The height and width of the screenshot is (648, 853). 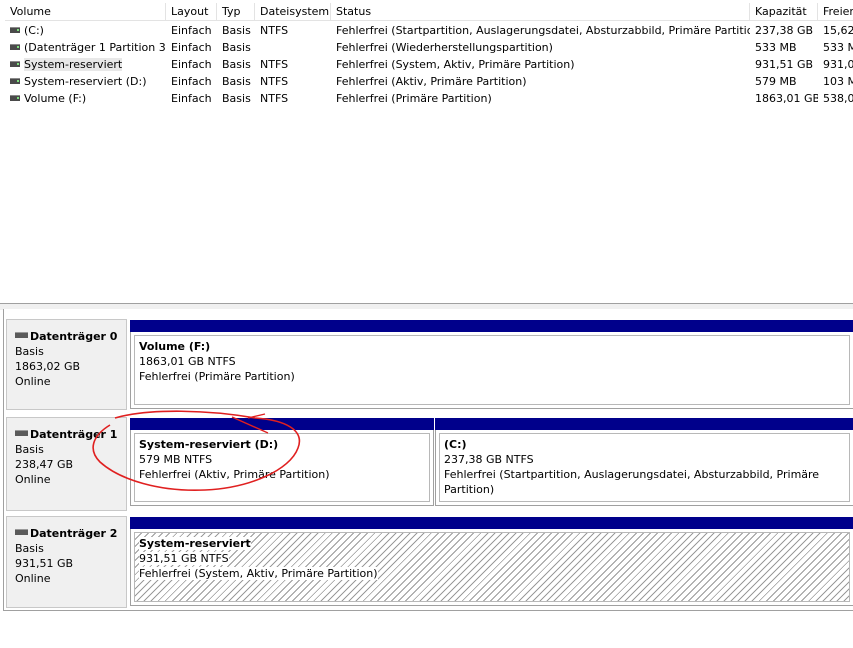 I want to click on cell-volume: System-reserviert, so click(x=85, y=64).